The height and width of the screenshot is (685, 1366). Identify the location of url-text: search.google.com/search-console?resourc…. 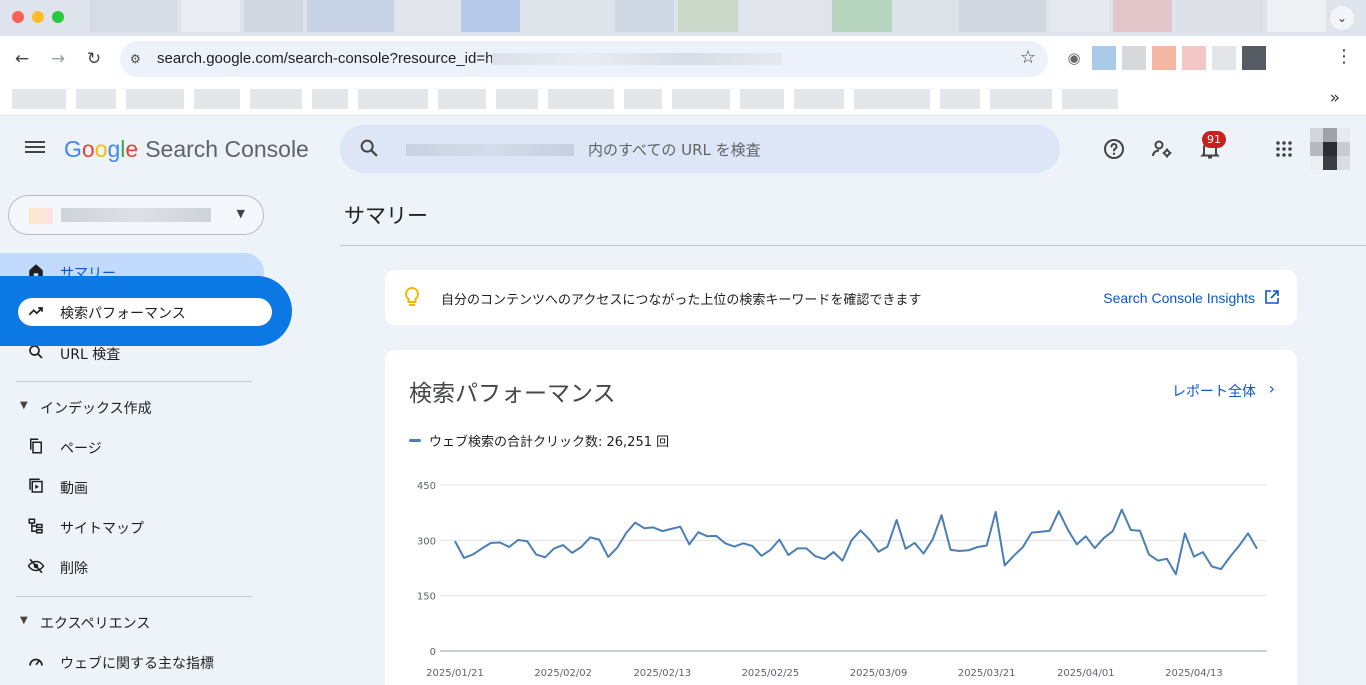
(325, 58).